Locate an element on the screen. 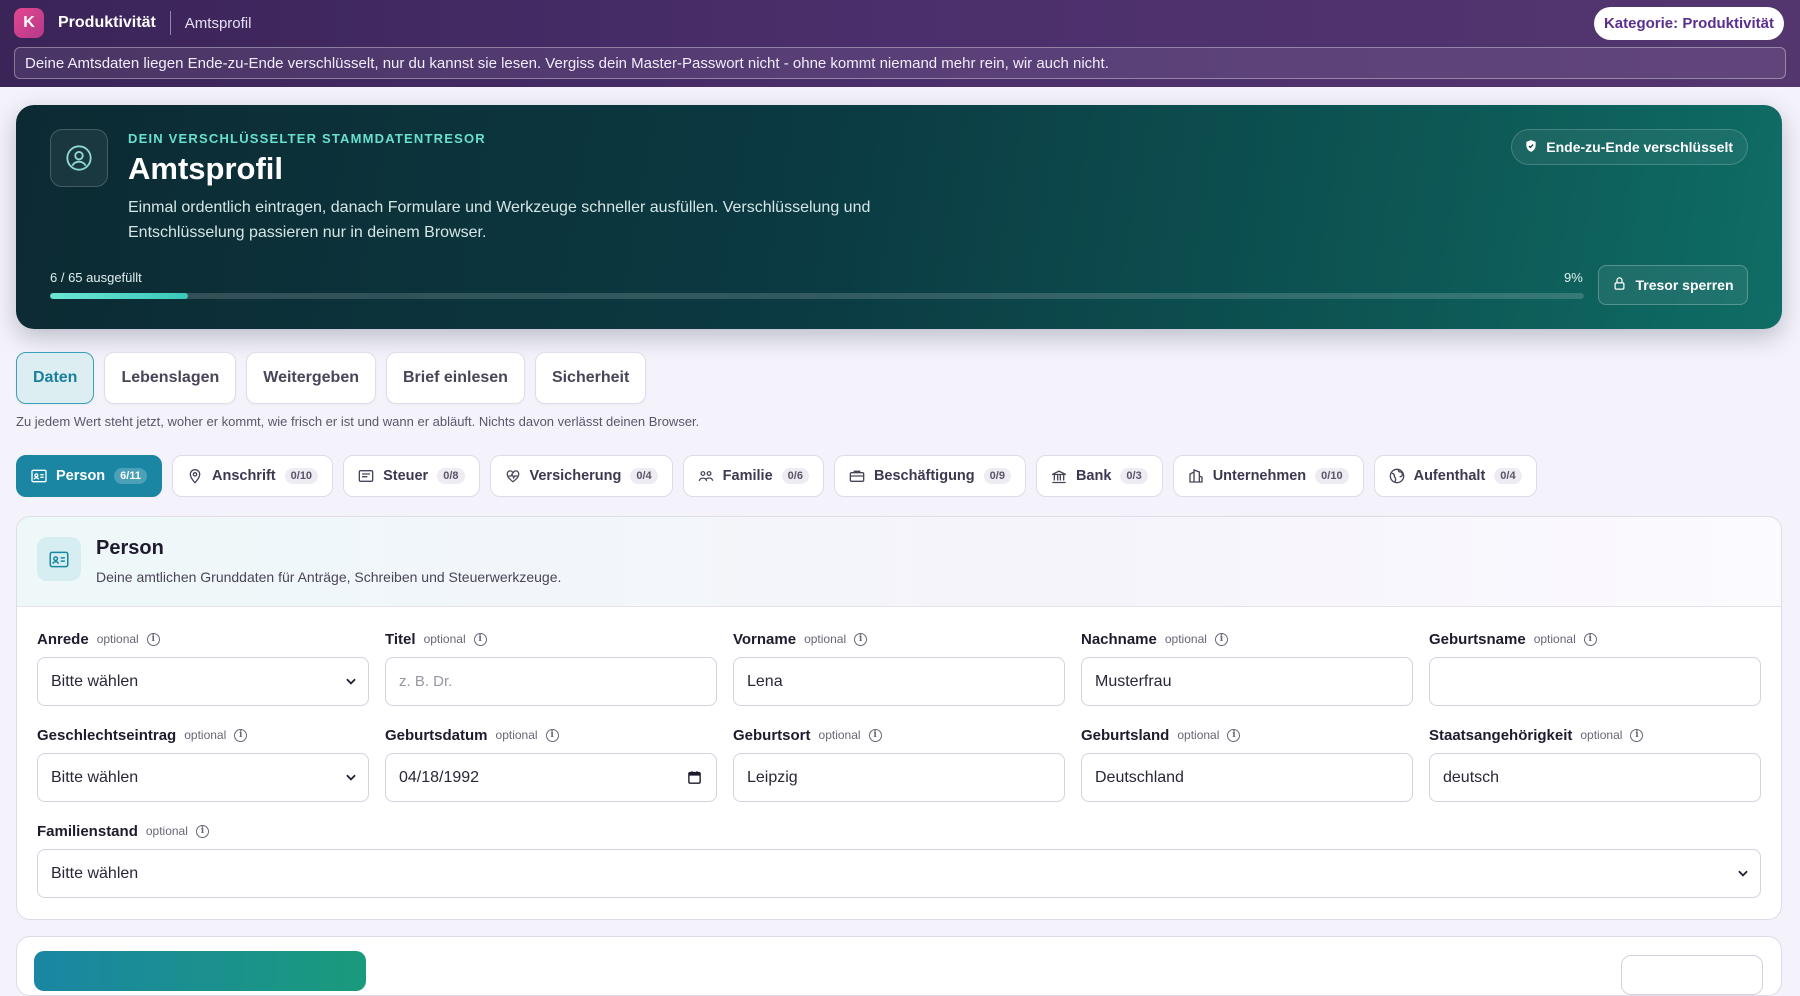 The width and height of the screenshot is (1800, 996). lock-vault-button: Tresor sperren is located at coordinates (1673, 285).